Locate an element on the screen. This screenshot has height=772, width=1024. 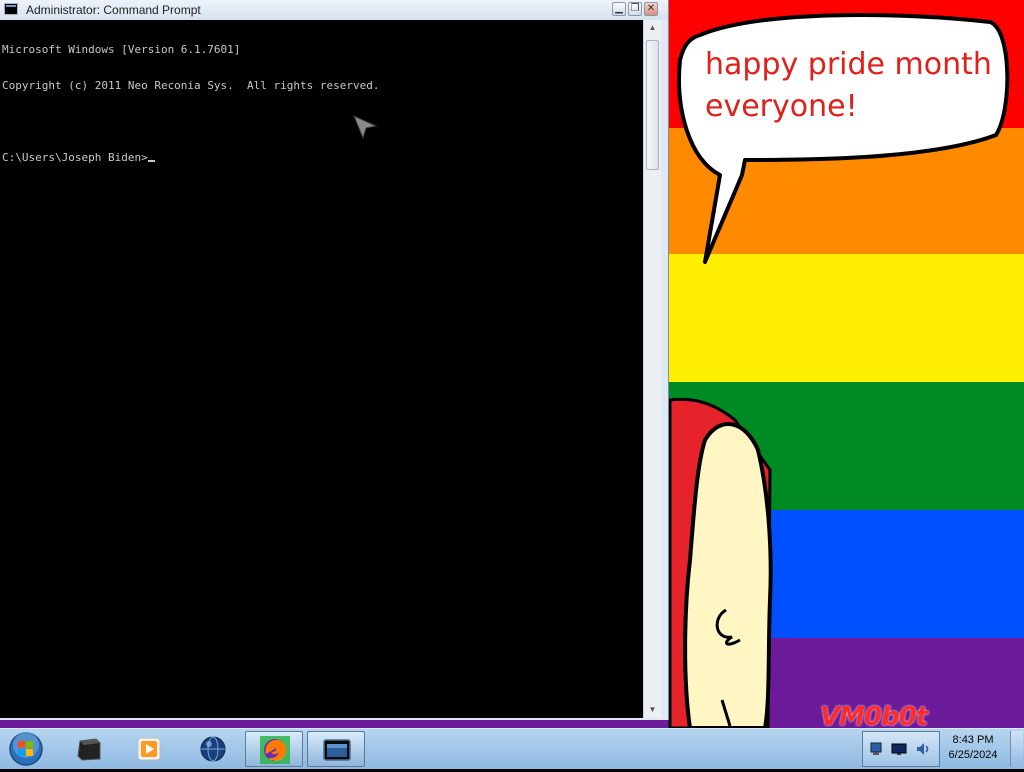
speech-bubble-text: happy pride month everyone! is located at coordinates (848, 85).